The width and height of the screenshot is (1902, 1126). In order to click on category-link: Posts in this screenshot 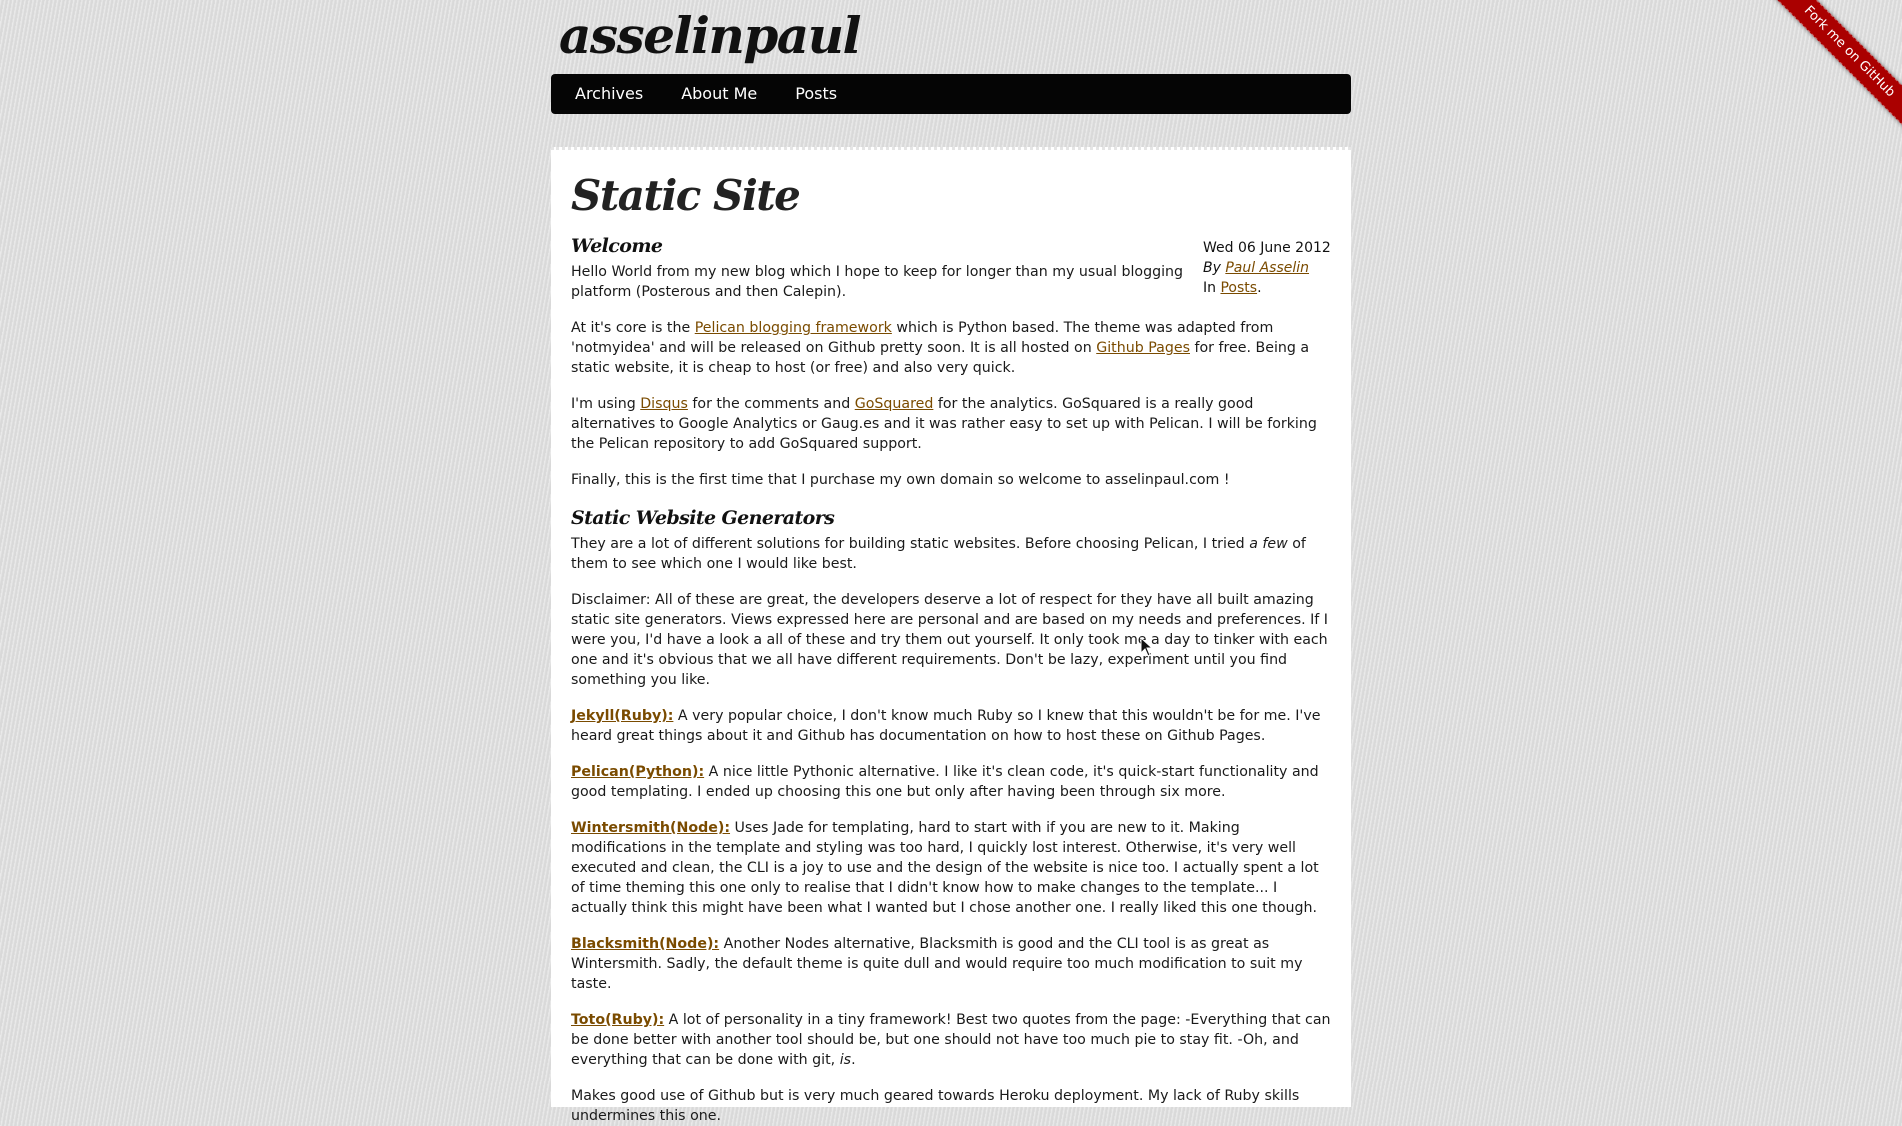, I will do `click(1238, 288)`.